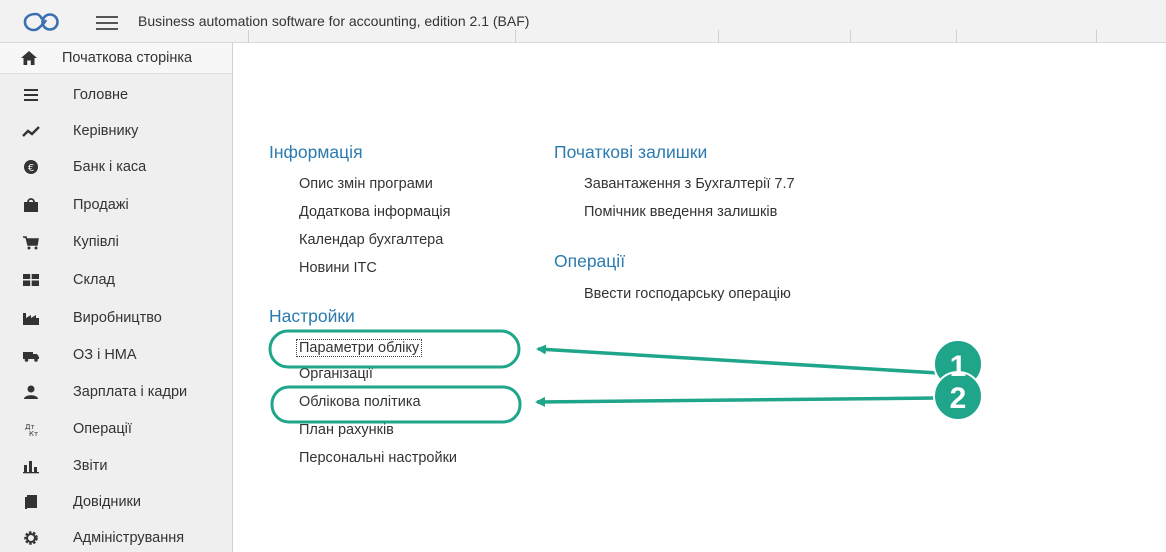  I want to click on person-icon, so click(31, 392).